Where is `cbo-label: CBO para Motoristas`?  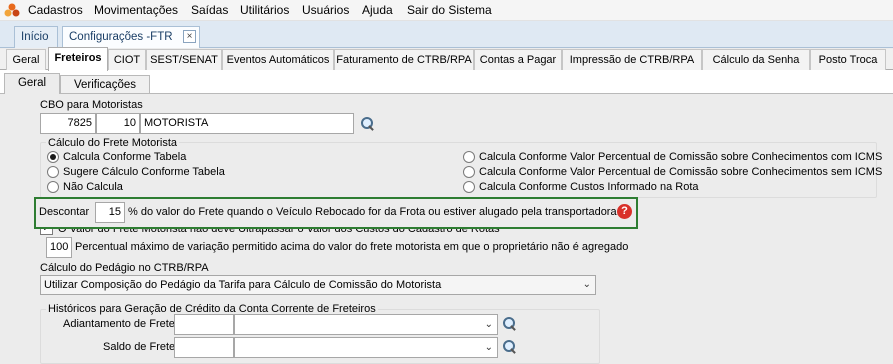 cbo-label: CBO para Motoristas is located at coordinates (91, 105).